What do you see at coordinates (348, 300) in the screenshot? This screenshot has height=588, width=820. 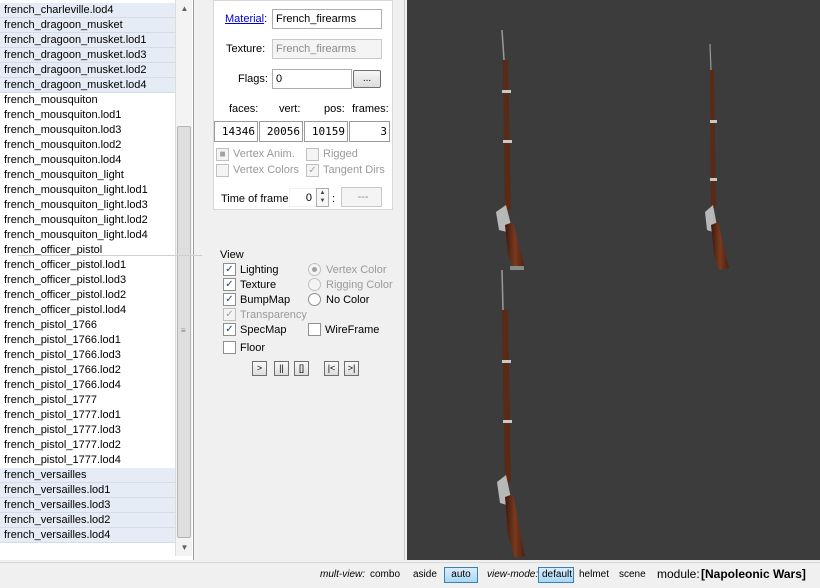 I see `no-color-label: No Color` at bounding box center [348, 300].